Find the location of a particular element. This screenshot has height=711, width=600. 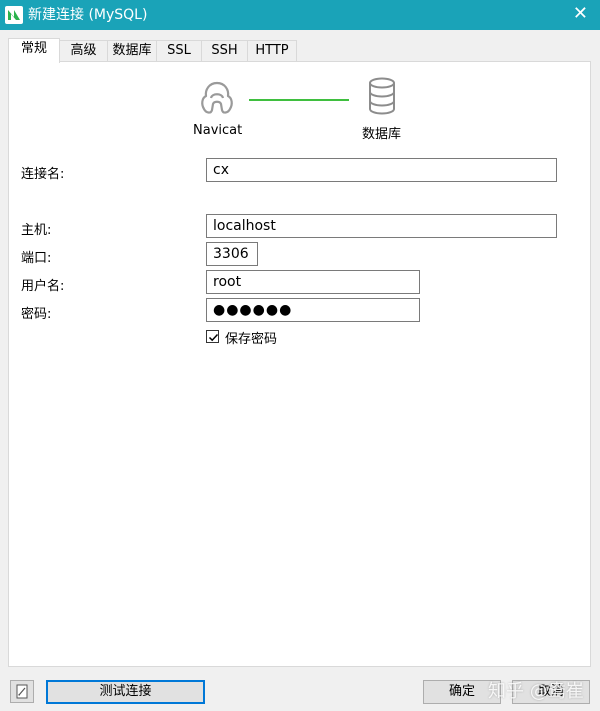

username-label: 用户名: is located at coordinates (43, 286).